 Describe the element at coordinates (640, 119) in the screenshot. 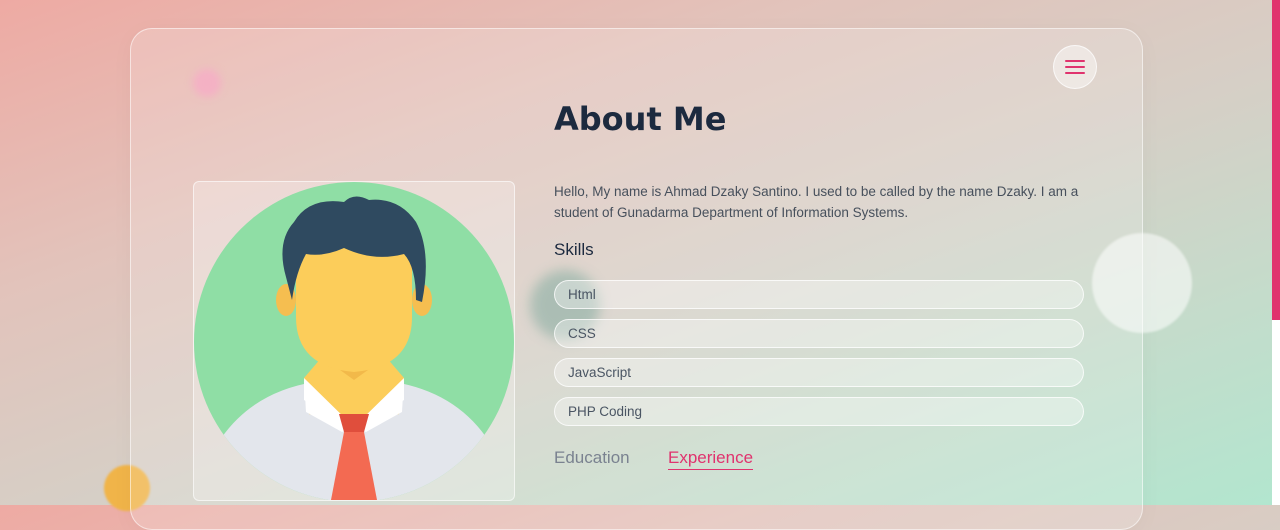

I see `page-title: About Me` at that location.